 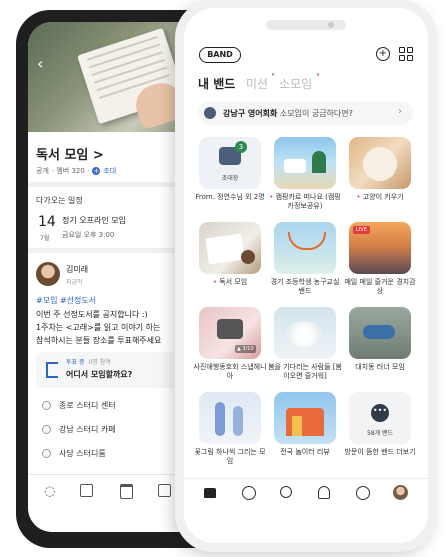 I want to click on band-card-scenery: LIVE, so click(x=380, y=248).